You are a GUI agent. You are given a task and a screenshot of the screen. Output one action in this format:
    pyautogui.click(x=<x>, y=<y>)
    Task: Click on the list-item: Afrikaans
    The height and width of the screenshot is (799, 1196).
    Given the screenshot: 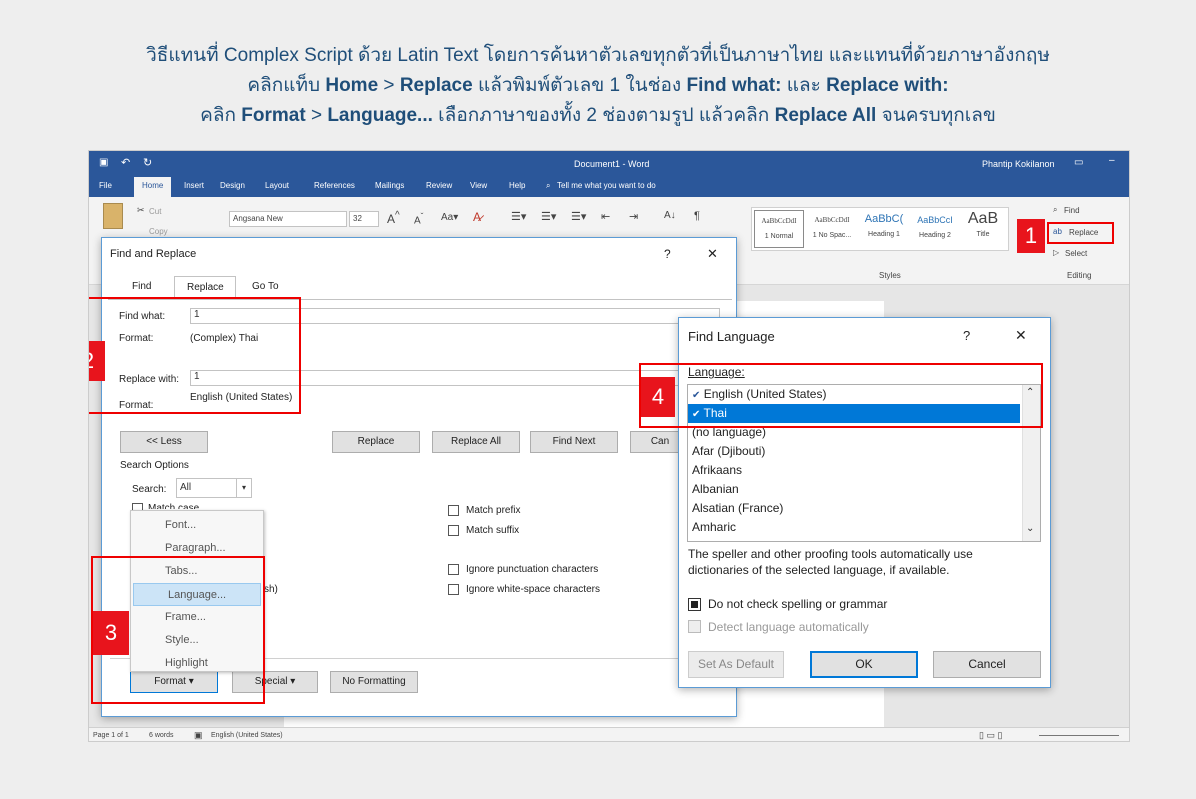 What is the action you would take?
    pyautogui.click(x=854, y=470)
    